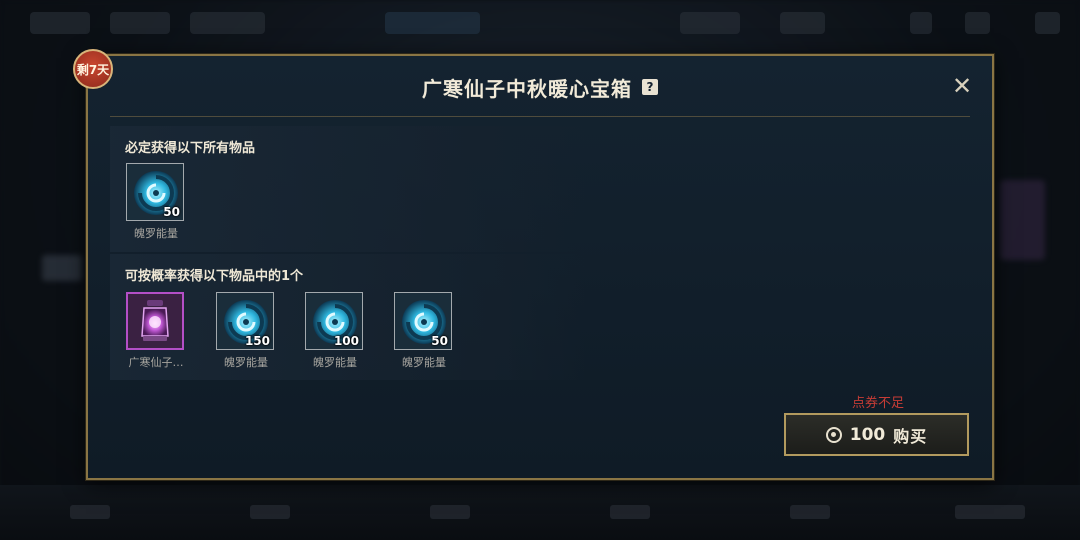 The height and width of the screenshot is (540, 1080). What do you see at coordinates (190, 148) in the screenshot?
I see `guaranteed-rewards-label: 必定获得以下所有物品` at bounding box center [190, 148].